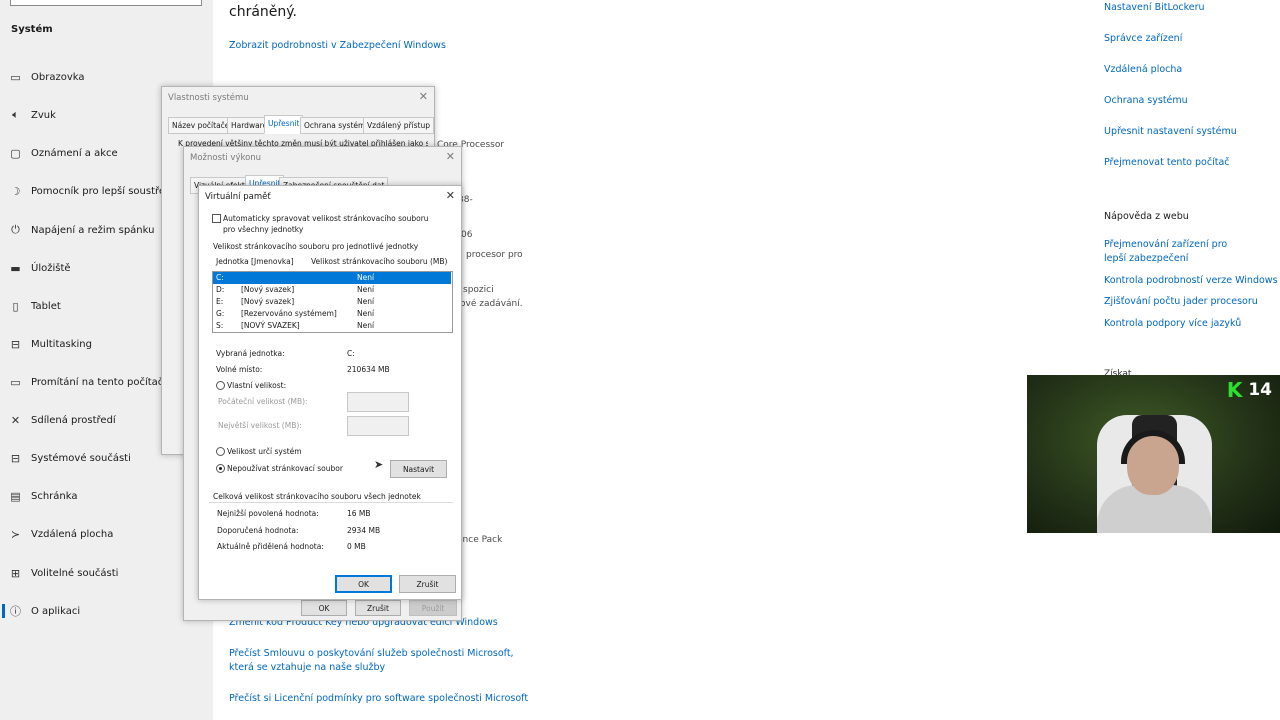 The image size is (1280, 720). What do you see at coordinates (1192, 132) in the screenshot?
I see `advanced-system-settings-link: Upřesnit nastavení systému` at bounding box center [1192, 132].